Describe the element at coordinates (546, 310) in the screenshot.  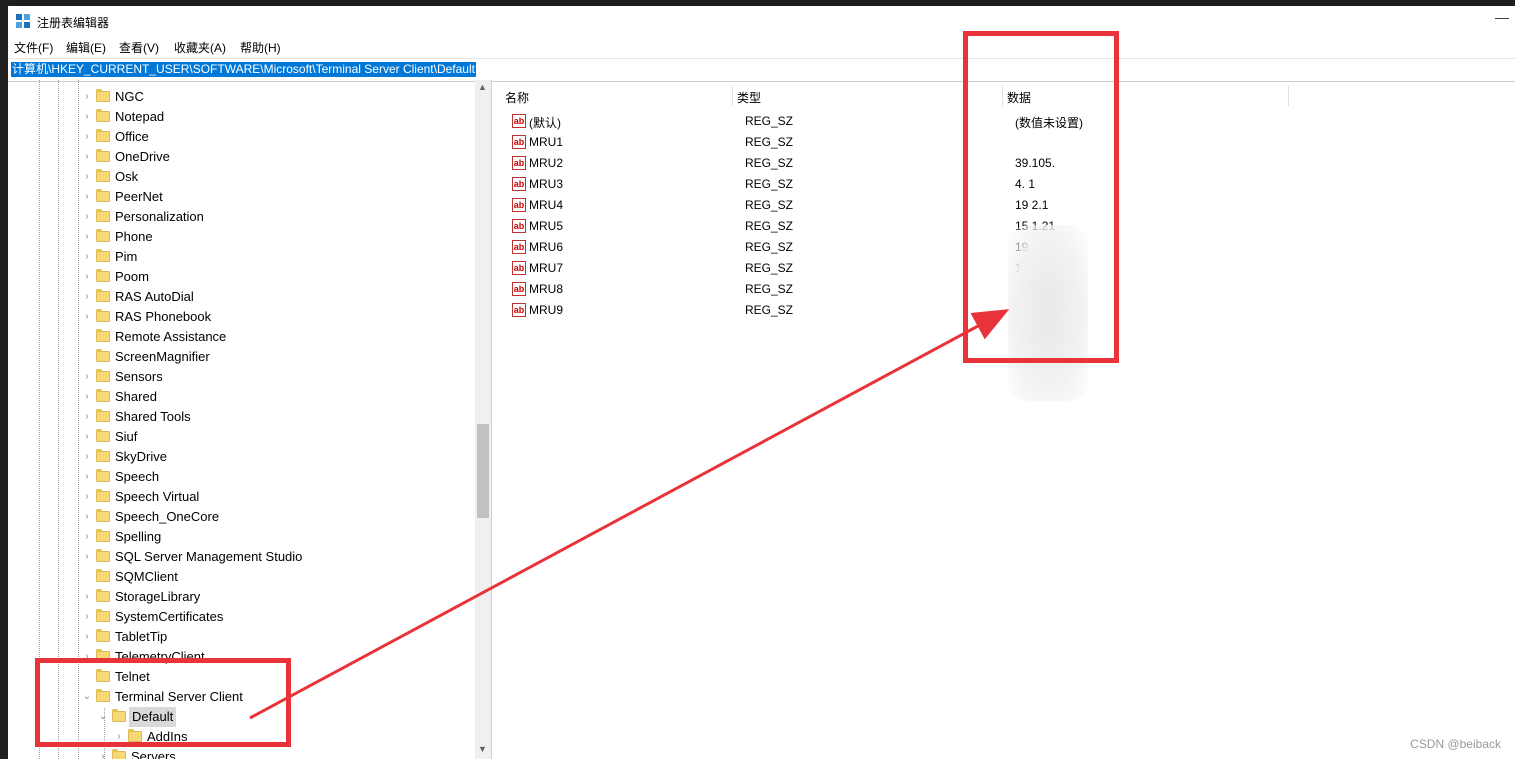
I see `value-name: MRU9` at that location.